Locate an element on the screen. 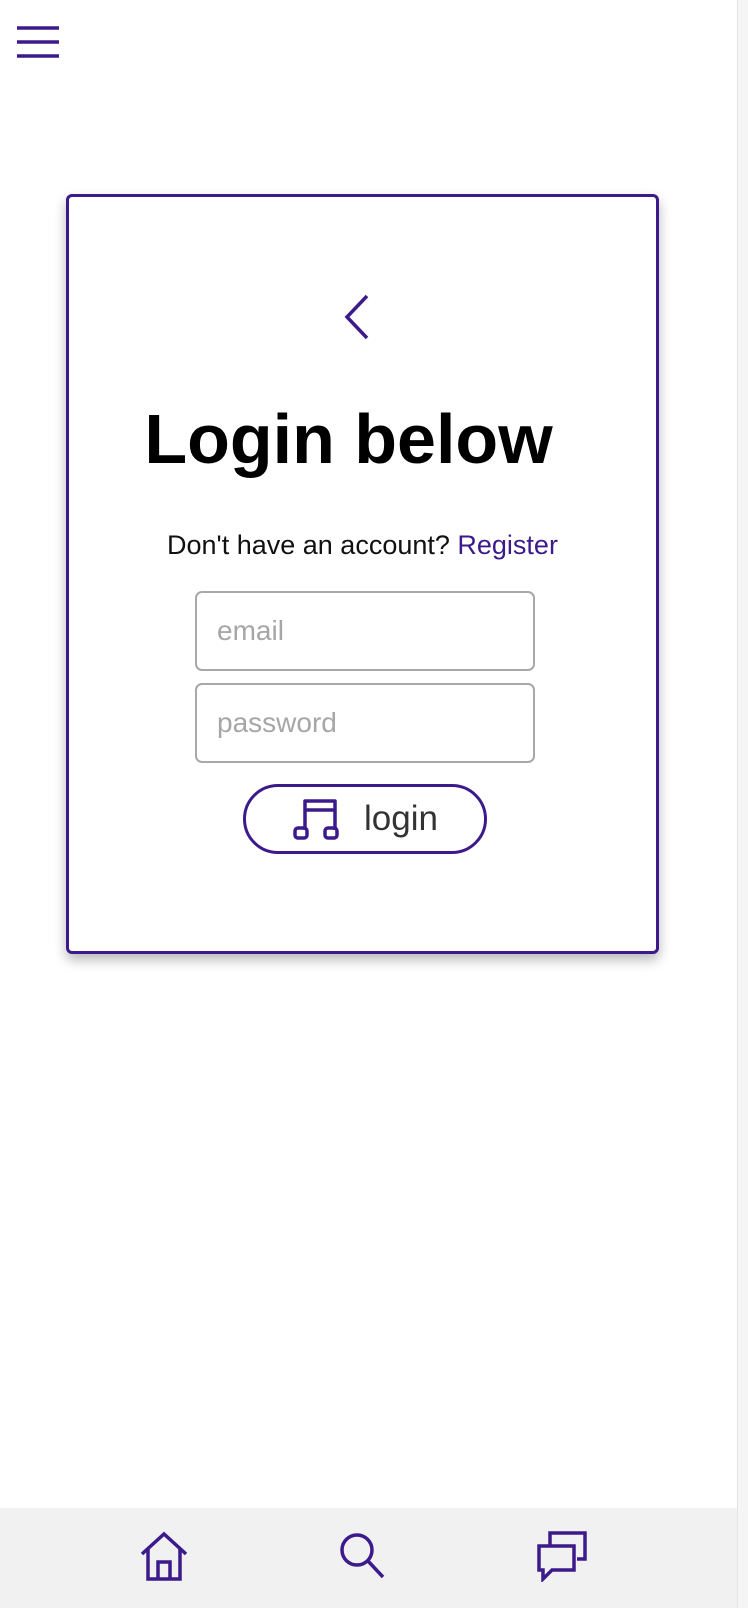 The width and height of the screenshot is (748, 1608). nav-chat-button is located at coordinates (562, 1556).